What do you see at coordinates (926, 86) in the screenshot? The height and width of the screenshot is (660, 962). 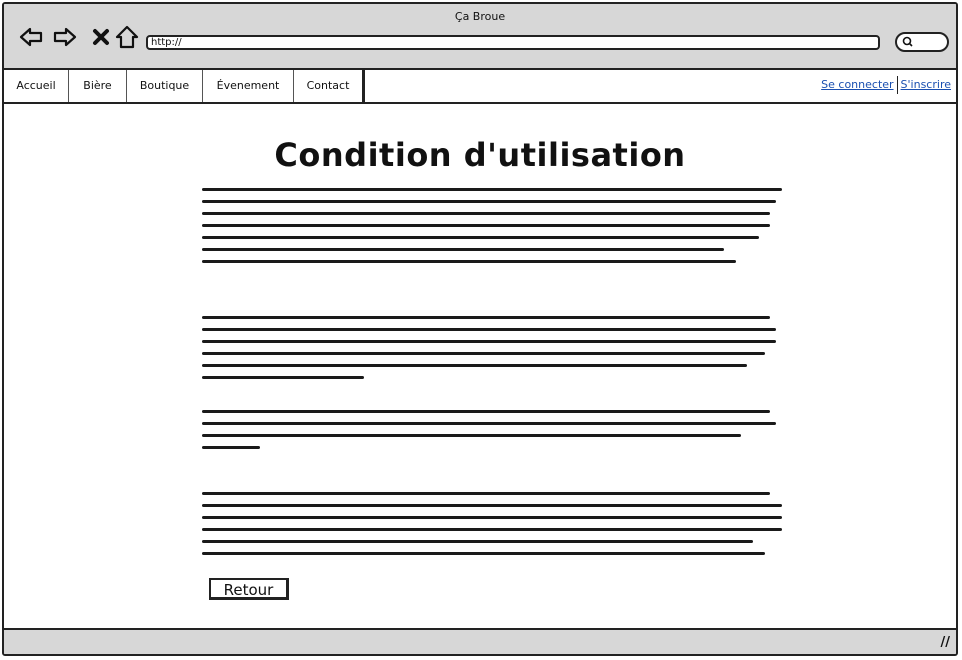 I see `signup-link: S'inscrire` at bounding box center [926, 86].